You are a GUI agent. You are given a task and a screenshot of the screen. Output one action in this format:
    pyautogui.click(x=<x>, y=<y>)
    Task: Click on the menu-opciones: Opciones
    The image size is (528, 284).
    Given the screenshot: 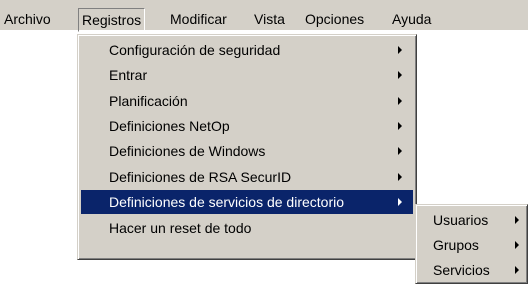 What is the action you would take?
    pyautogui.click(x=334, y=20)
    